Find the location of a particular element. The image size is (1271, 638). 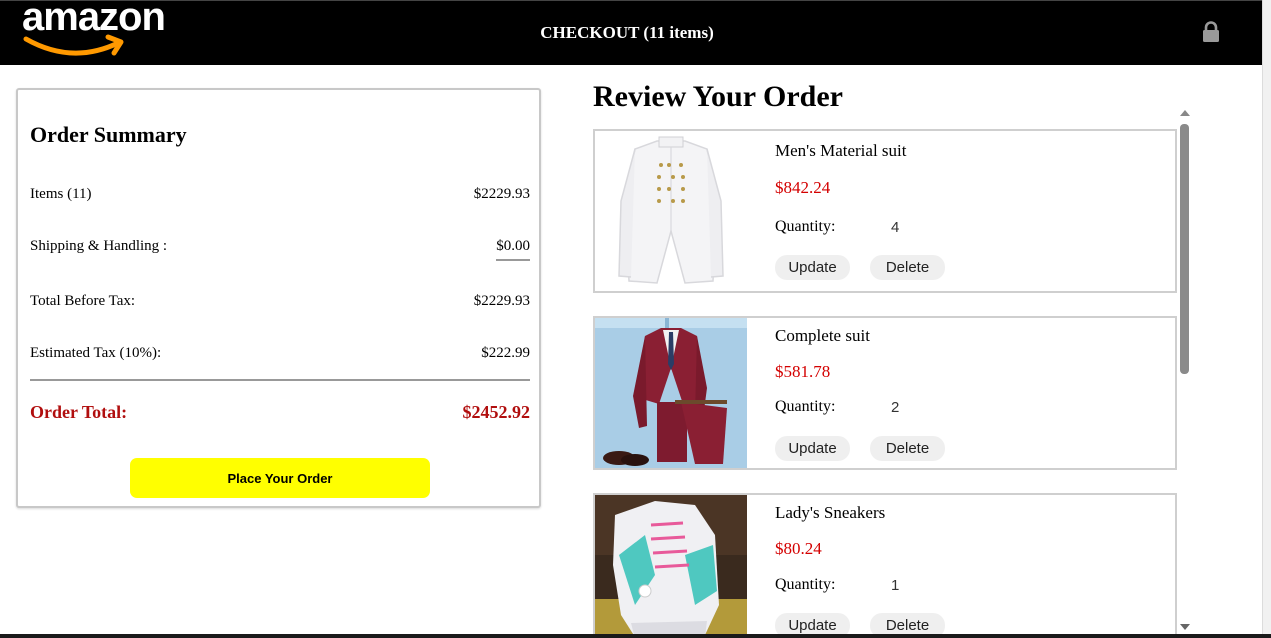

tax-label: Estimated Tax (10%): is located at coordinates (96, 353).